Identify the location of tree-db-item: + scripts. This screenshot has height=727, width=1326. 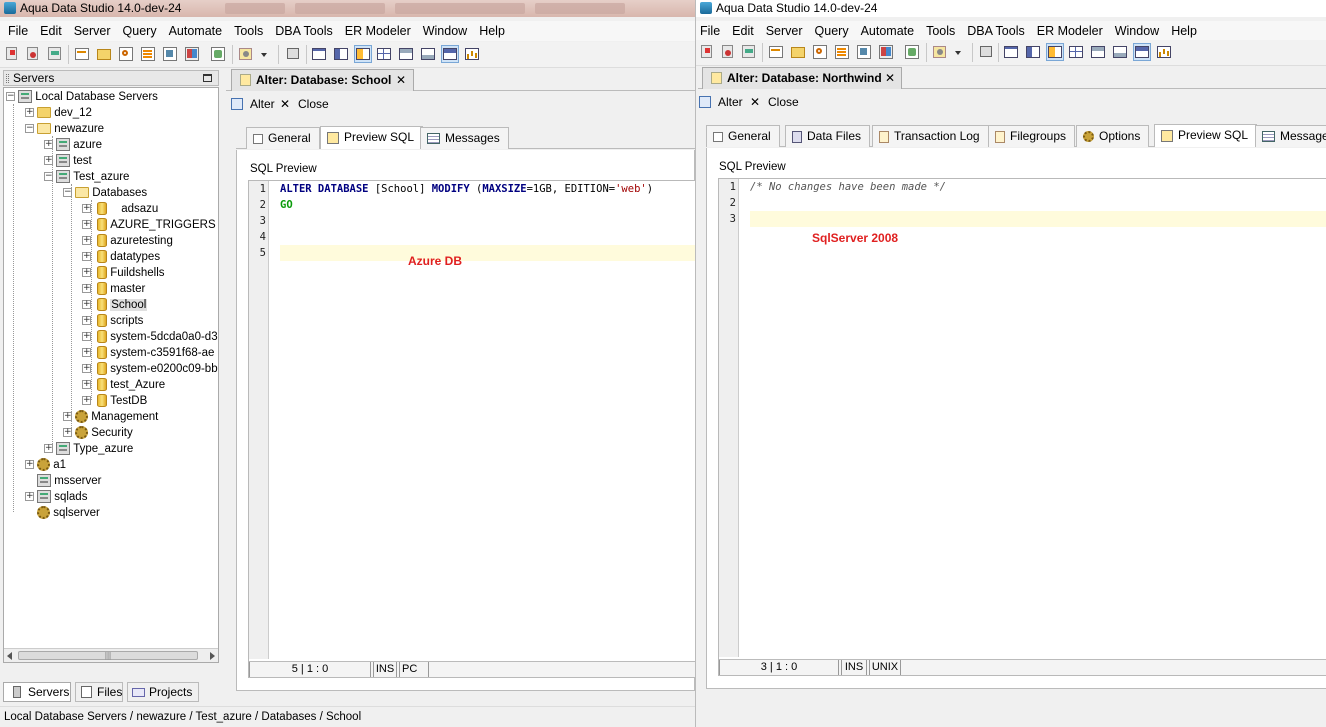
(112, 321).